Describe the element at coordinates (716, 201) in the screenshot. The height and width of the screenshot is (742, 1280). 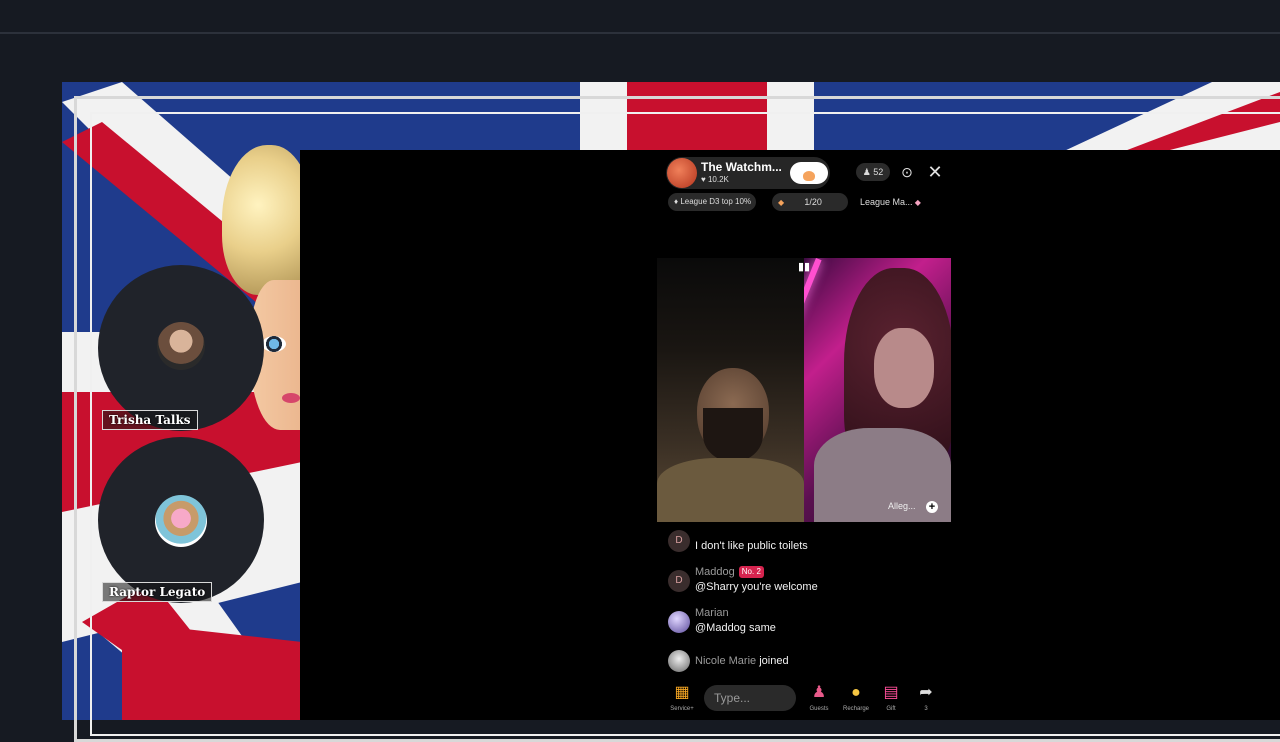
I see `league-badge-label: League D3 top 10%` at that location.